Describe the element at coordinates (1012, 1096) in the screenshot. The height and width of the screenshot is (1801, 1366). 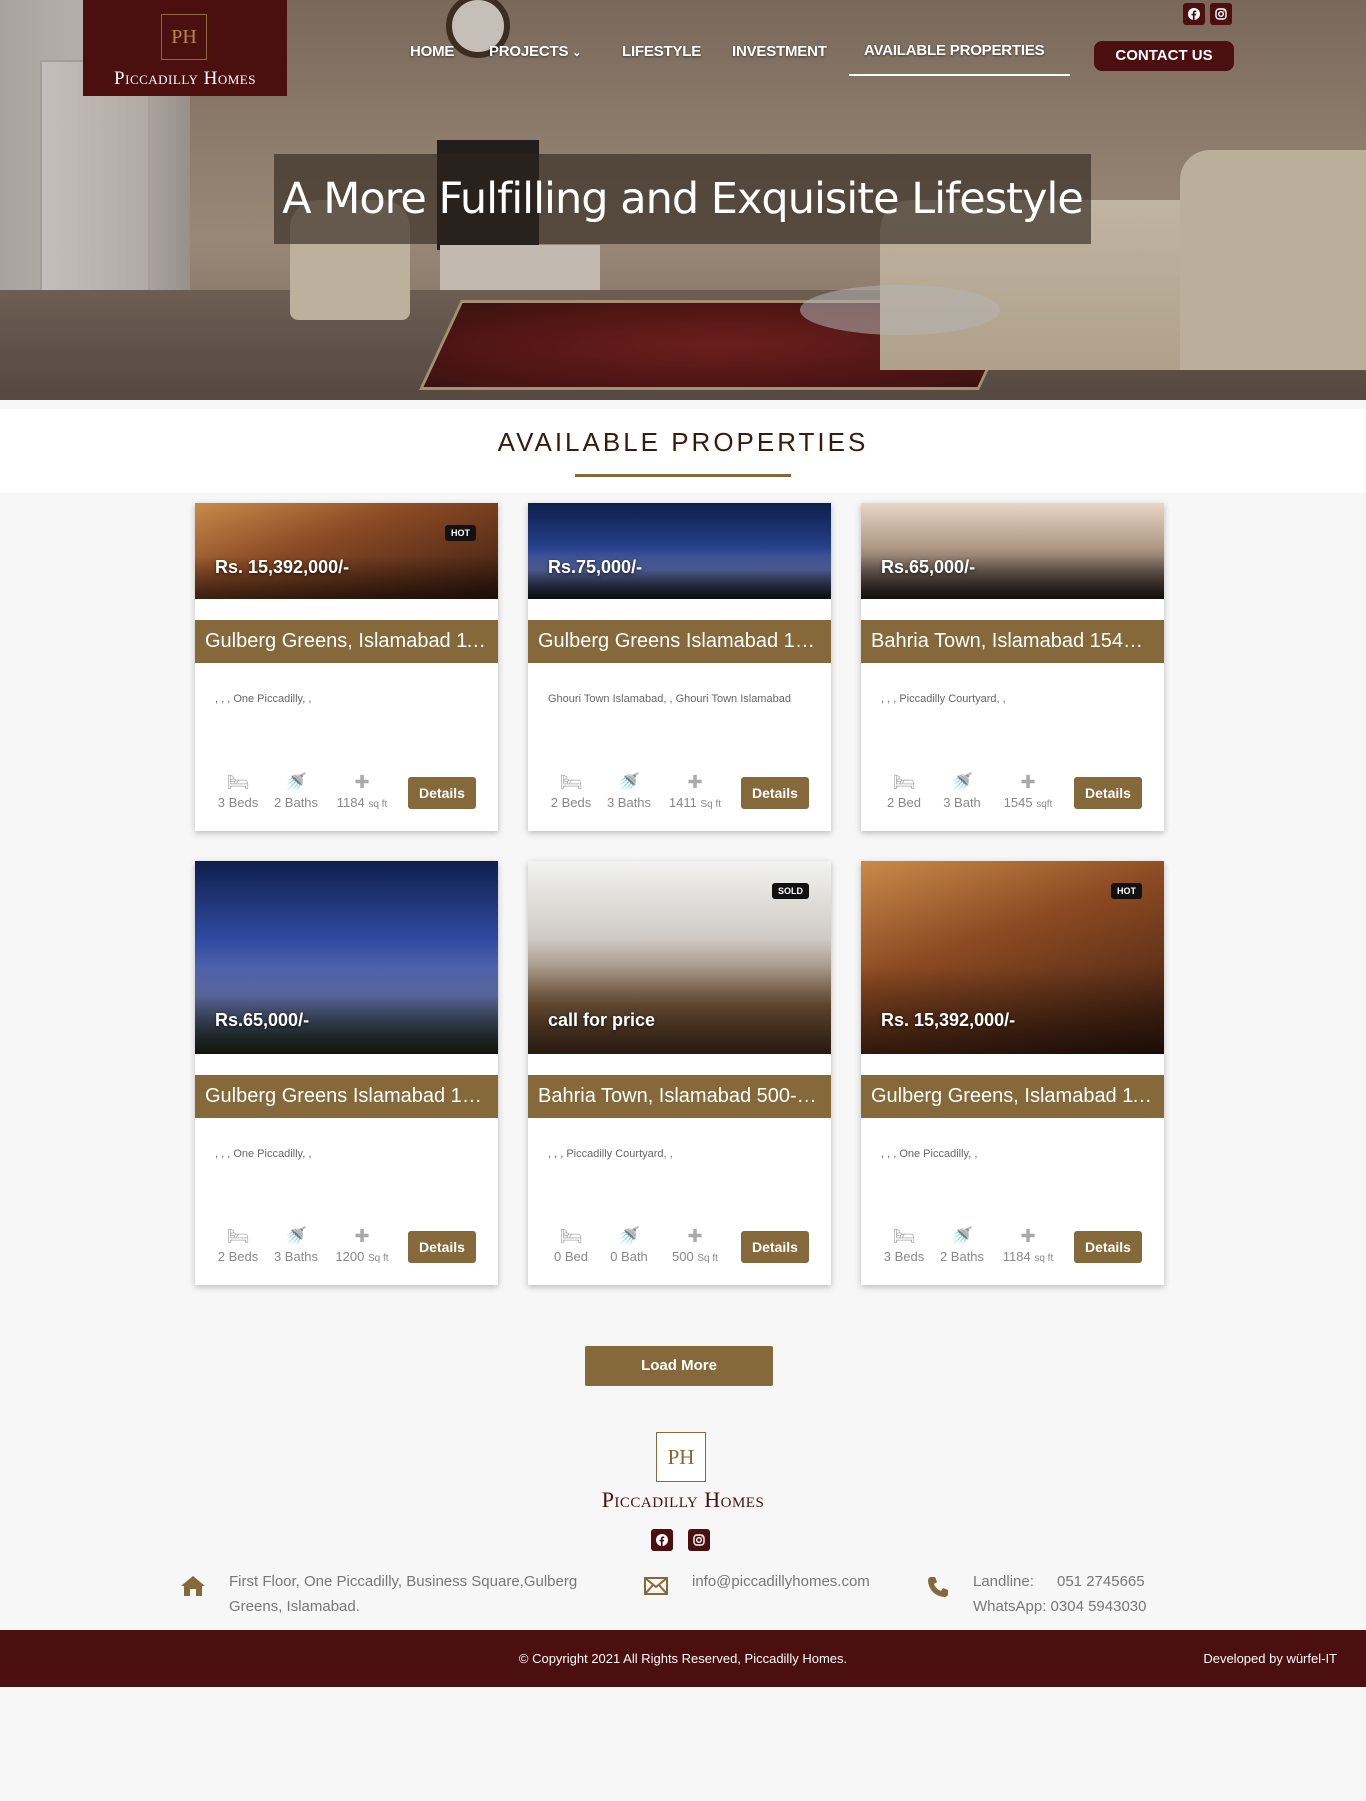
I see `property-title: Gulberg Greens, Islamabad 1184 sq ft` at that location.